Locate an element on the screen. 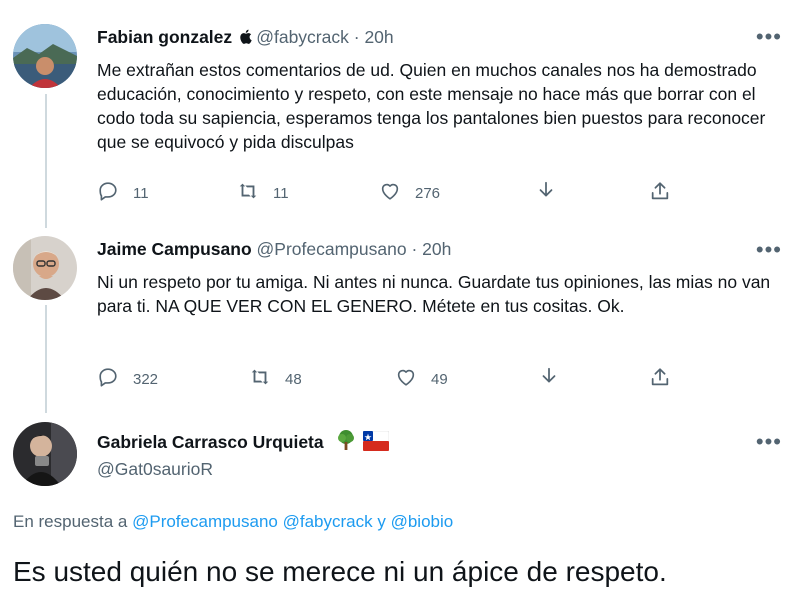 Image resolution: width=800 pixels, height=602 pixels. reply-mention: @fabycrack is located at coordinates (328, 521).